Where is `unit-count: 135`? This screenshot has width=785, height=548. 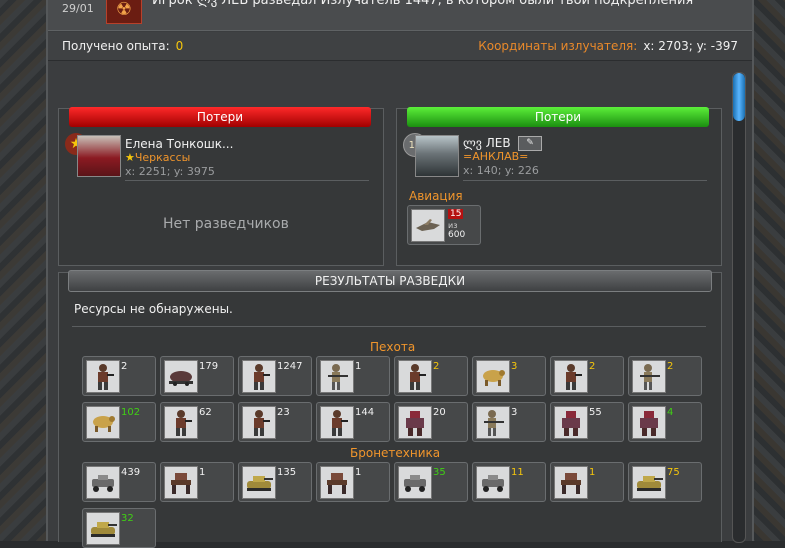 unit-count: 135 is located at coordinates (287, 472).